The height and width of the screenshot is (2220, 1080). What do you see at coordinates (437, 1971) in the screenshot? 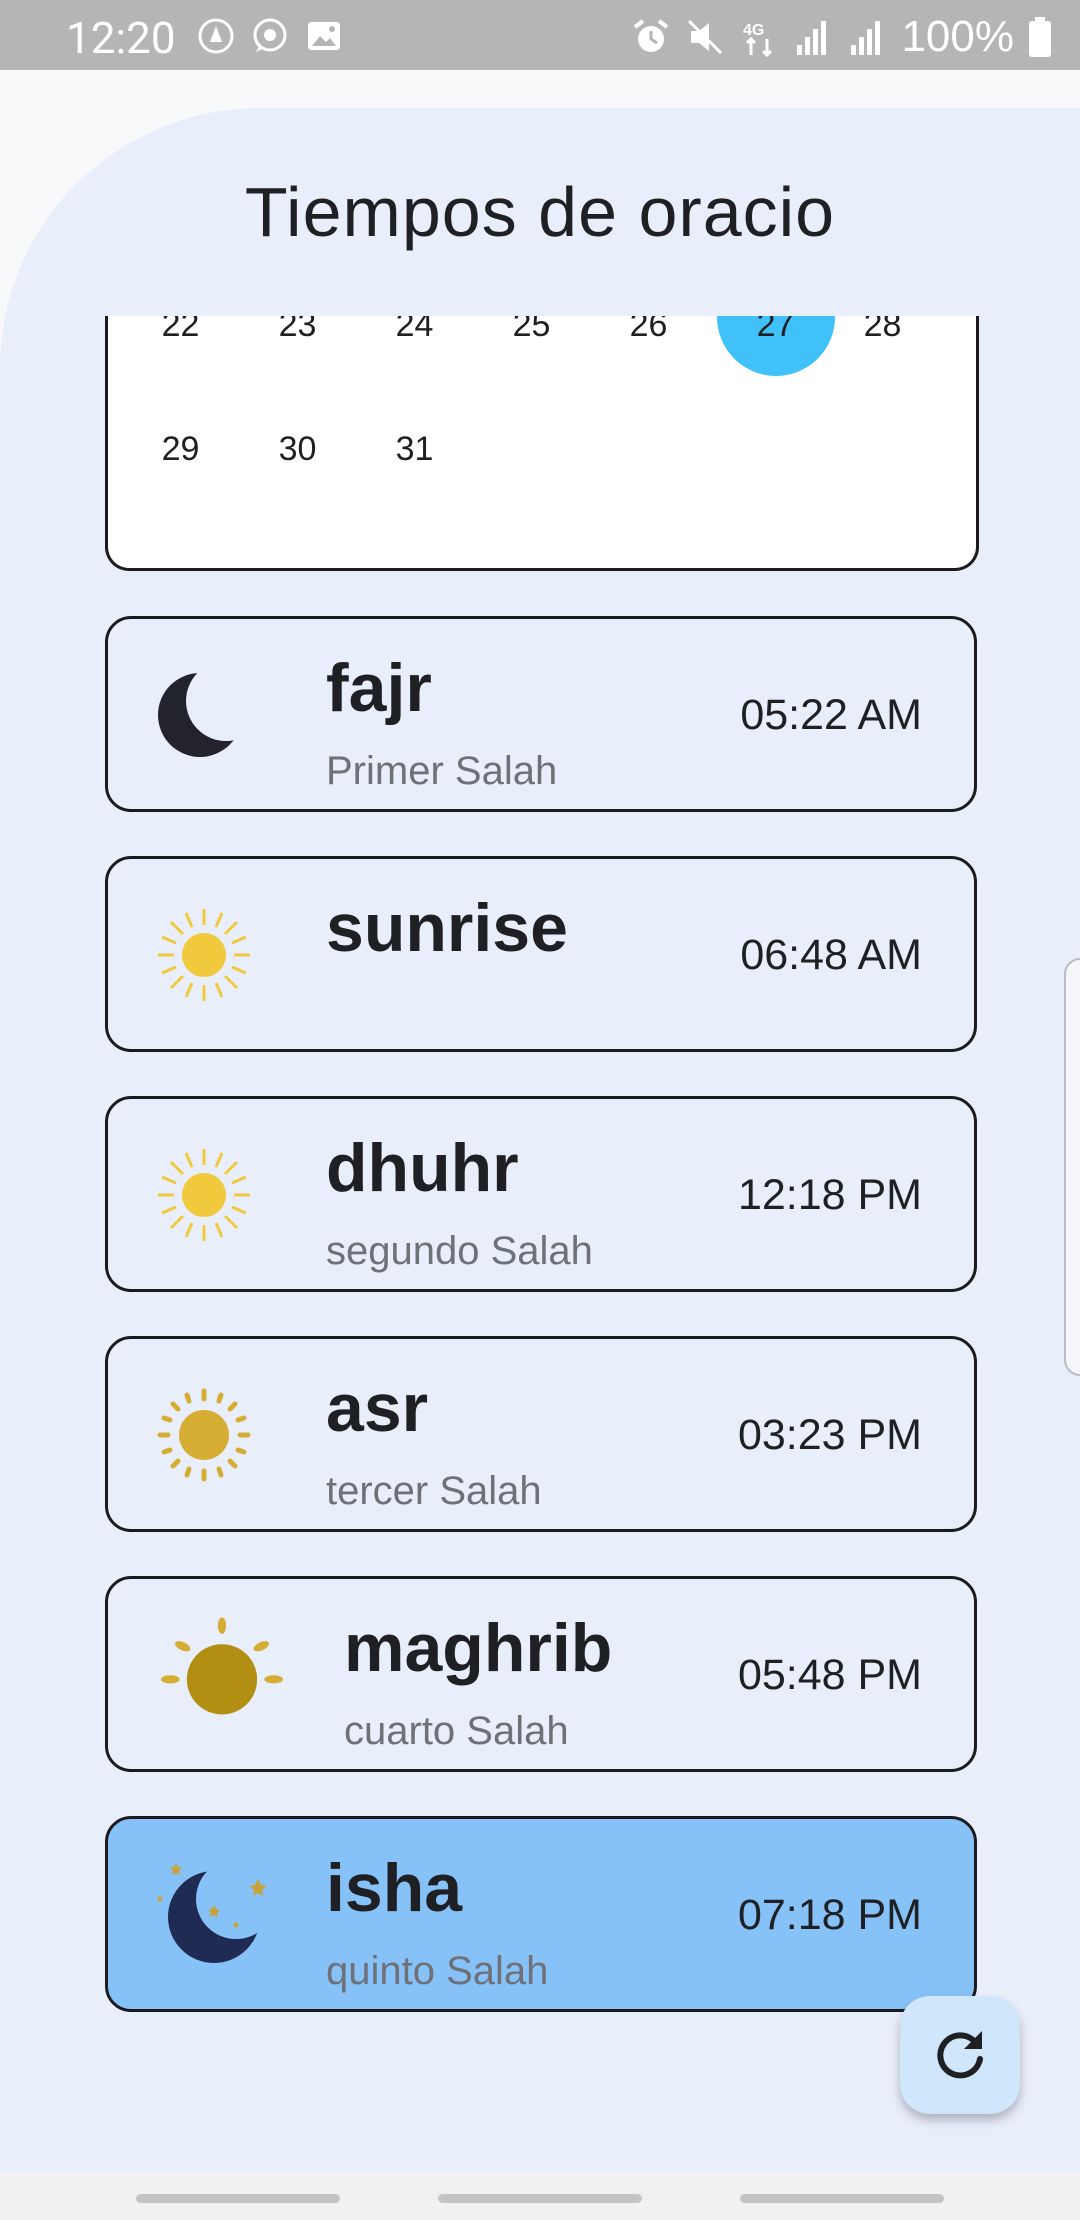
I see `prayer-subtitle: quinto Salah` at bounding box center [437, 1971].